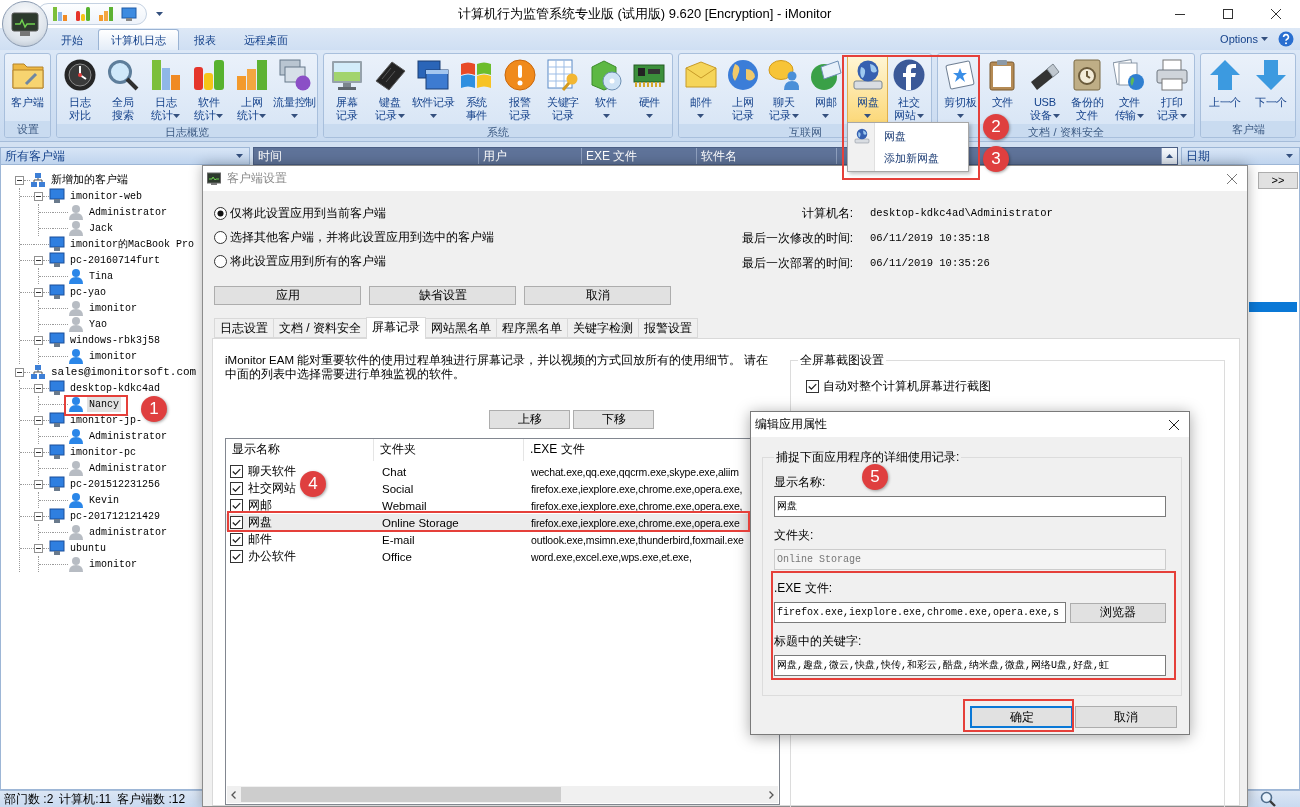  What do you see at coordinates (151, 798) in the screenshot?
I see `status-text: 客户端数 :12` at bounding box center [151, 798].